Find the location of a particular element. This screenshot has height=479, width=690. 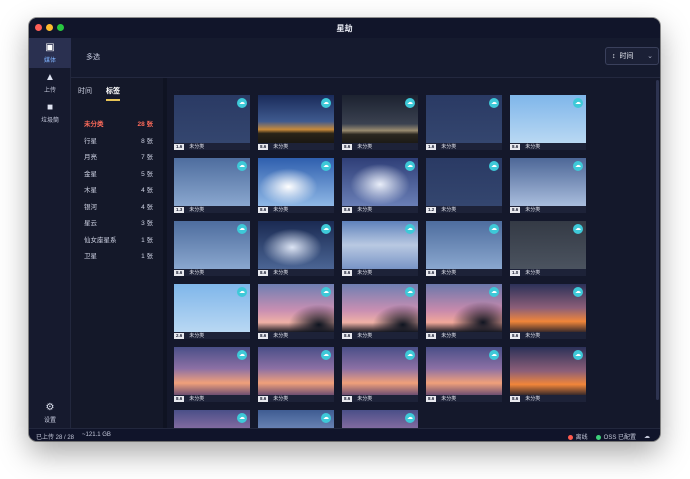

sort-dropdown: ↕ 时间 ⌄ is located at coordinates (632, 56).